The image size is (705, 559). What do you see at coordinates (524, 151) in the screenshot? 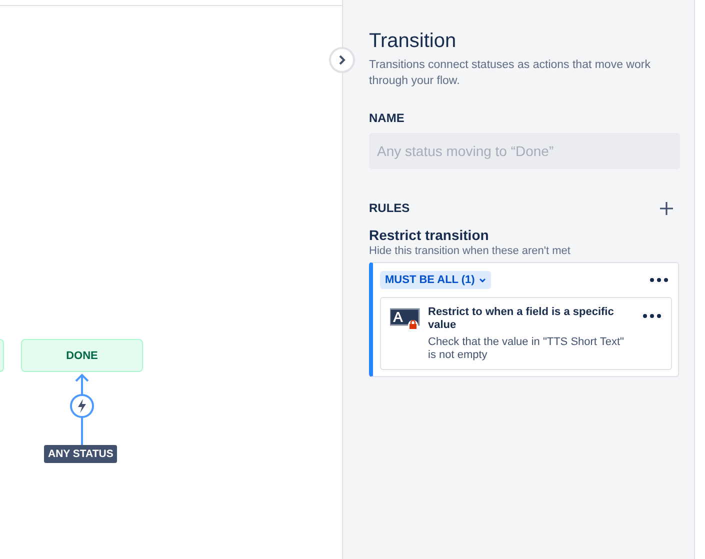
I see `name-field: Any status moving to “Done”` at bounding box center [524, 151].